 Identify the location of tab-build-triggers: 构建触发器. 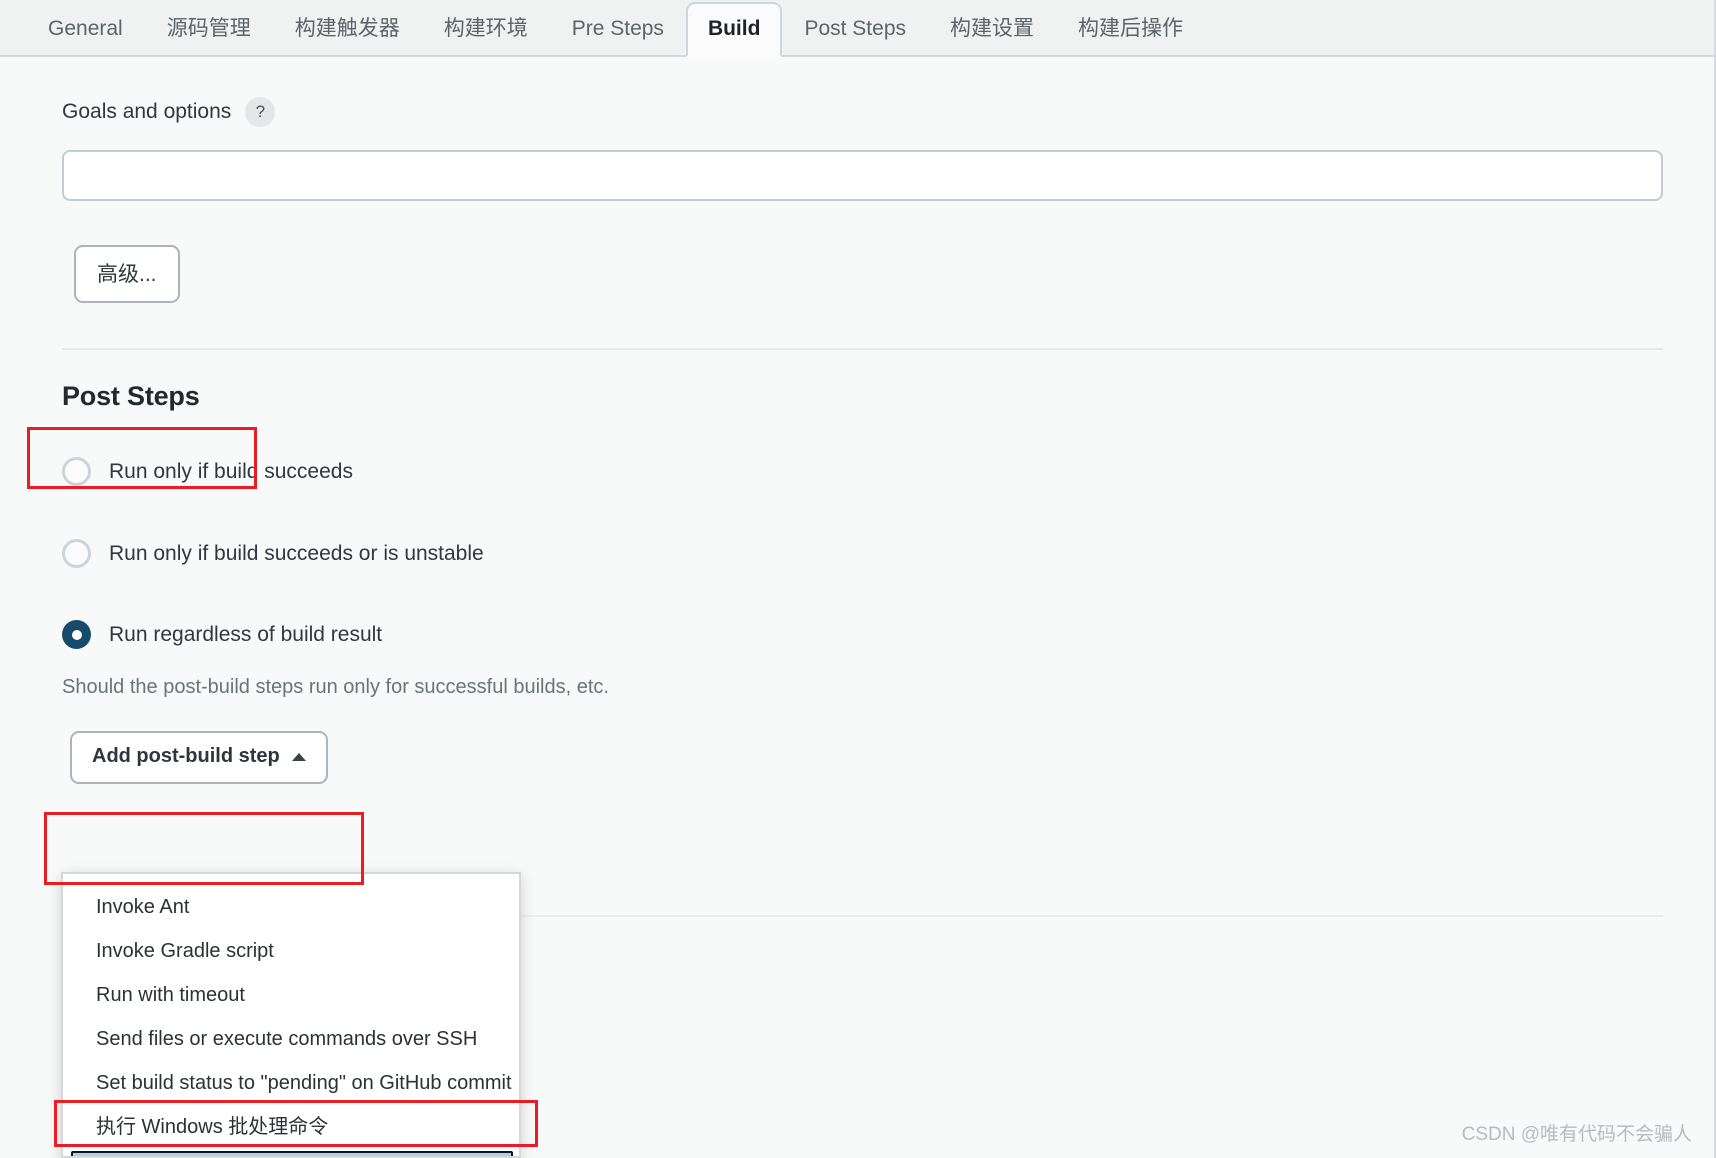
(347, 36).